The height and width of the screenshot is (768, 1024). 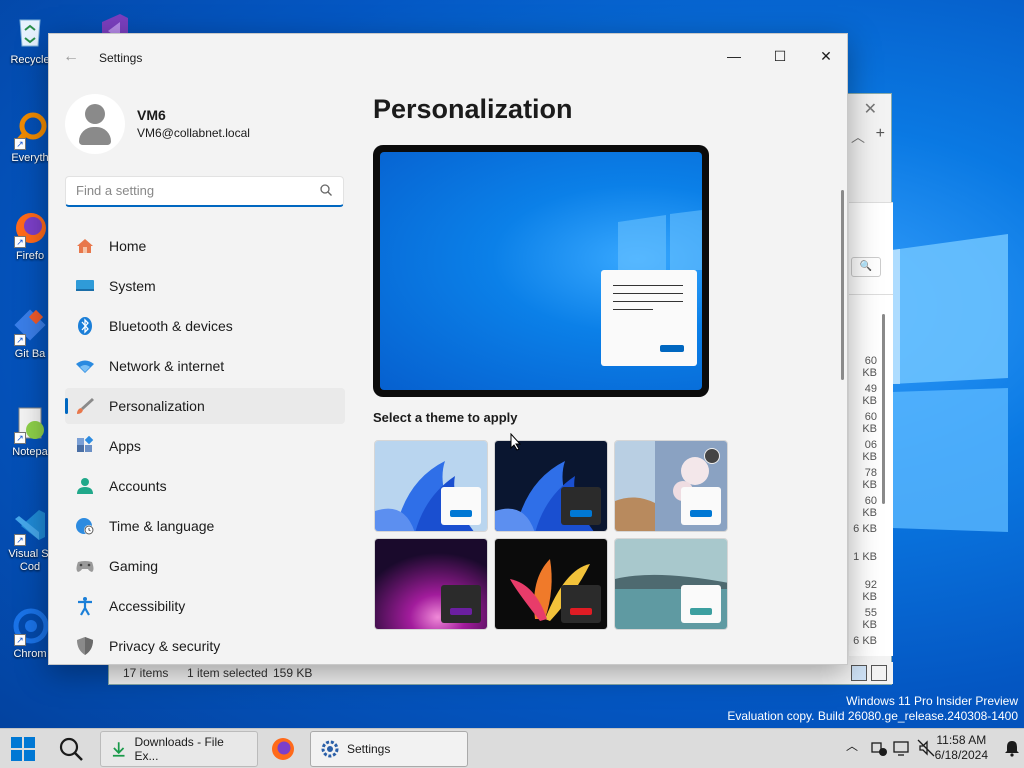 I want to click on theme-windows-light, so click(x=431, y=486).